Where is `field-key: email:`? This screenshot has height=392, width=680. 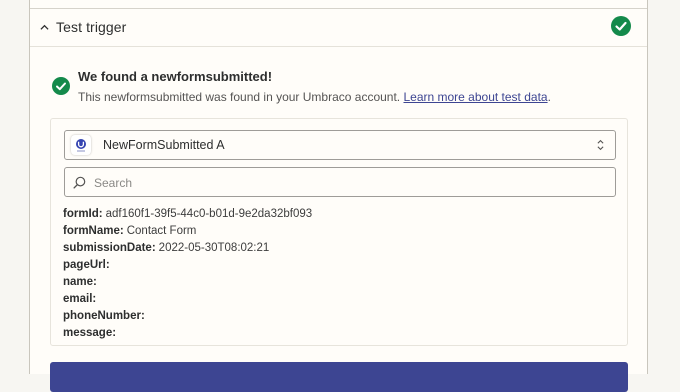 field-key: email: is located at coordinates (80, 299).